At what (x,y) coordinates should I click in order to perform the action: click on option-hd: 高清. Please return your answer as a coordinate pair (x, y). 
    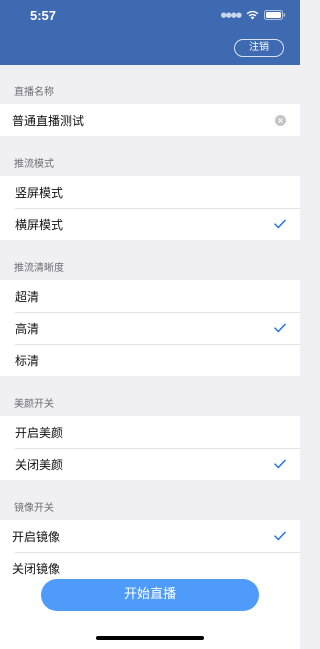
    Looking at the image, I should click on (150, 328).